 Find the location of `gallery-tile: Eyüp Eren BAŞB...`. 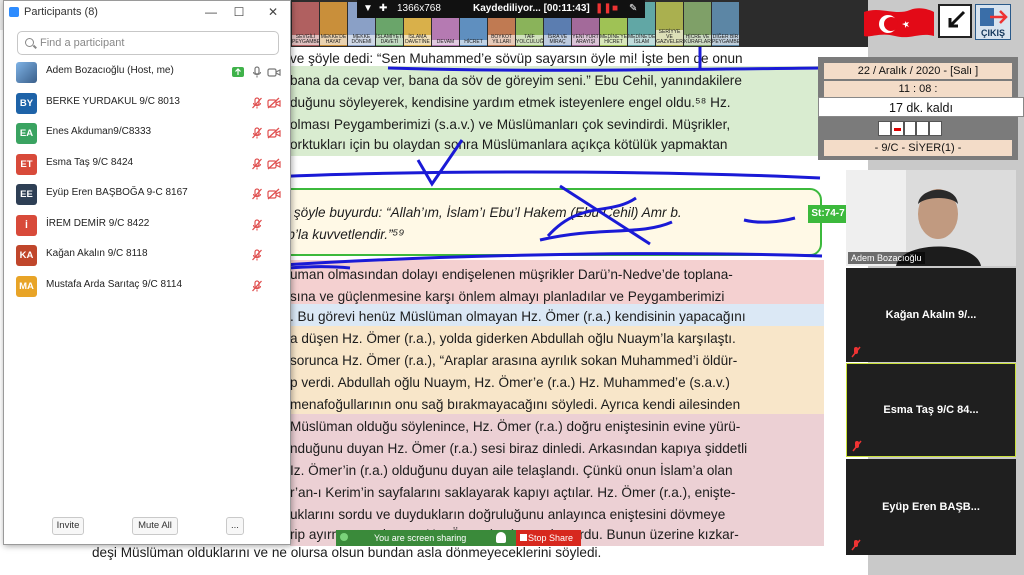

gallery-tile: Eyüp Eren BAŞB... is located at coordinates (931, 507).